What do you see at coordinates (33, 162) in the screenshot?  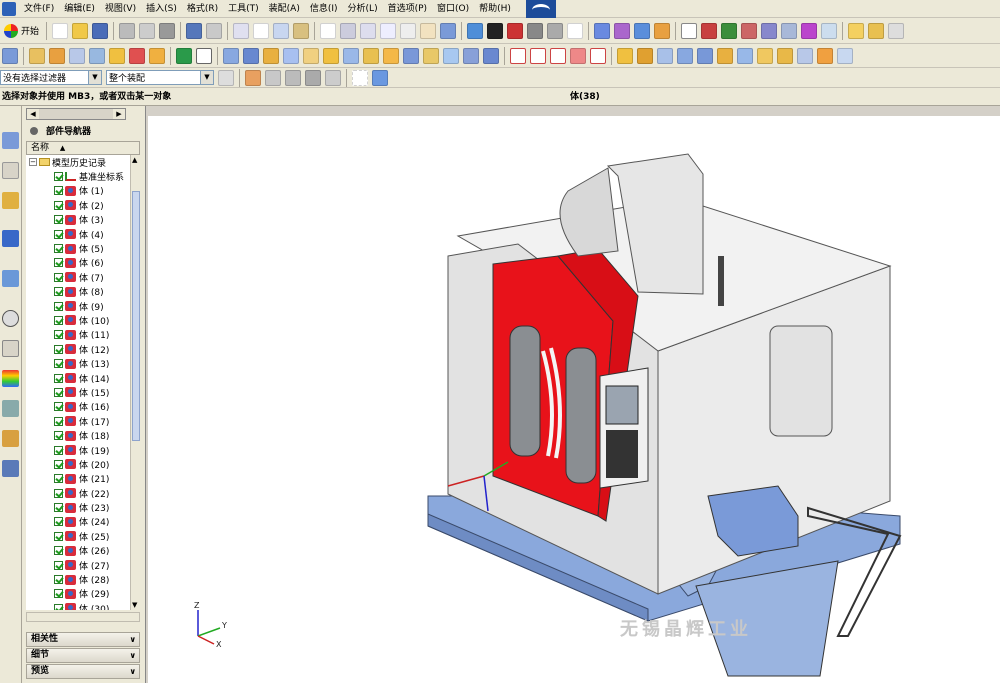 I see `collapse-icon: −` at bounding box center [33, 162].